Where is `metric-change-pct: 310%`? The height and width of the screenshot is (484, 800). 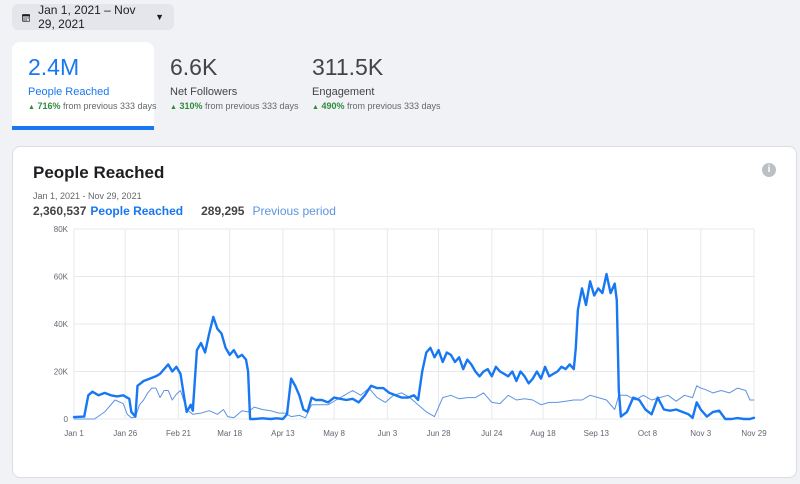
metric-change-pct: 310% is located at coordinates (191, 106).